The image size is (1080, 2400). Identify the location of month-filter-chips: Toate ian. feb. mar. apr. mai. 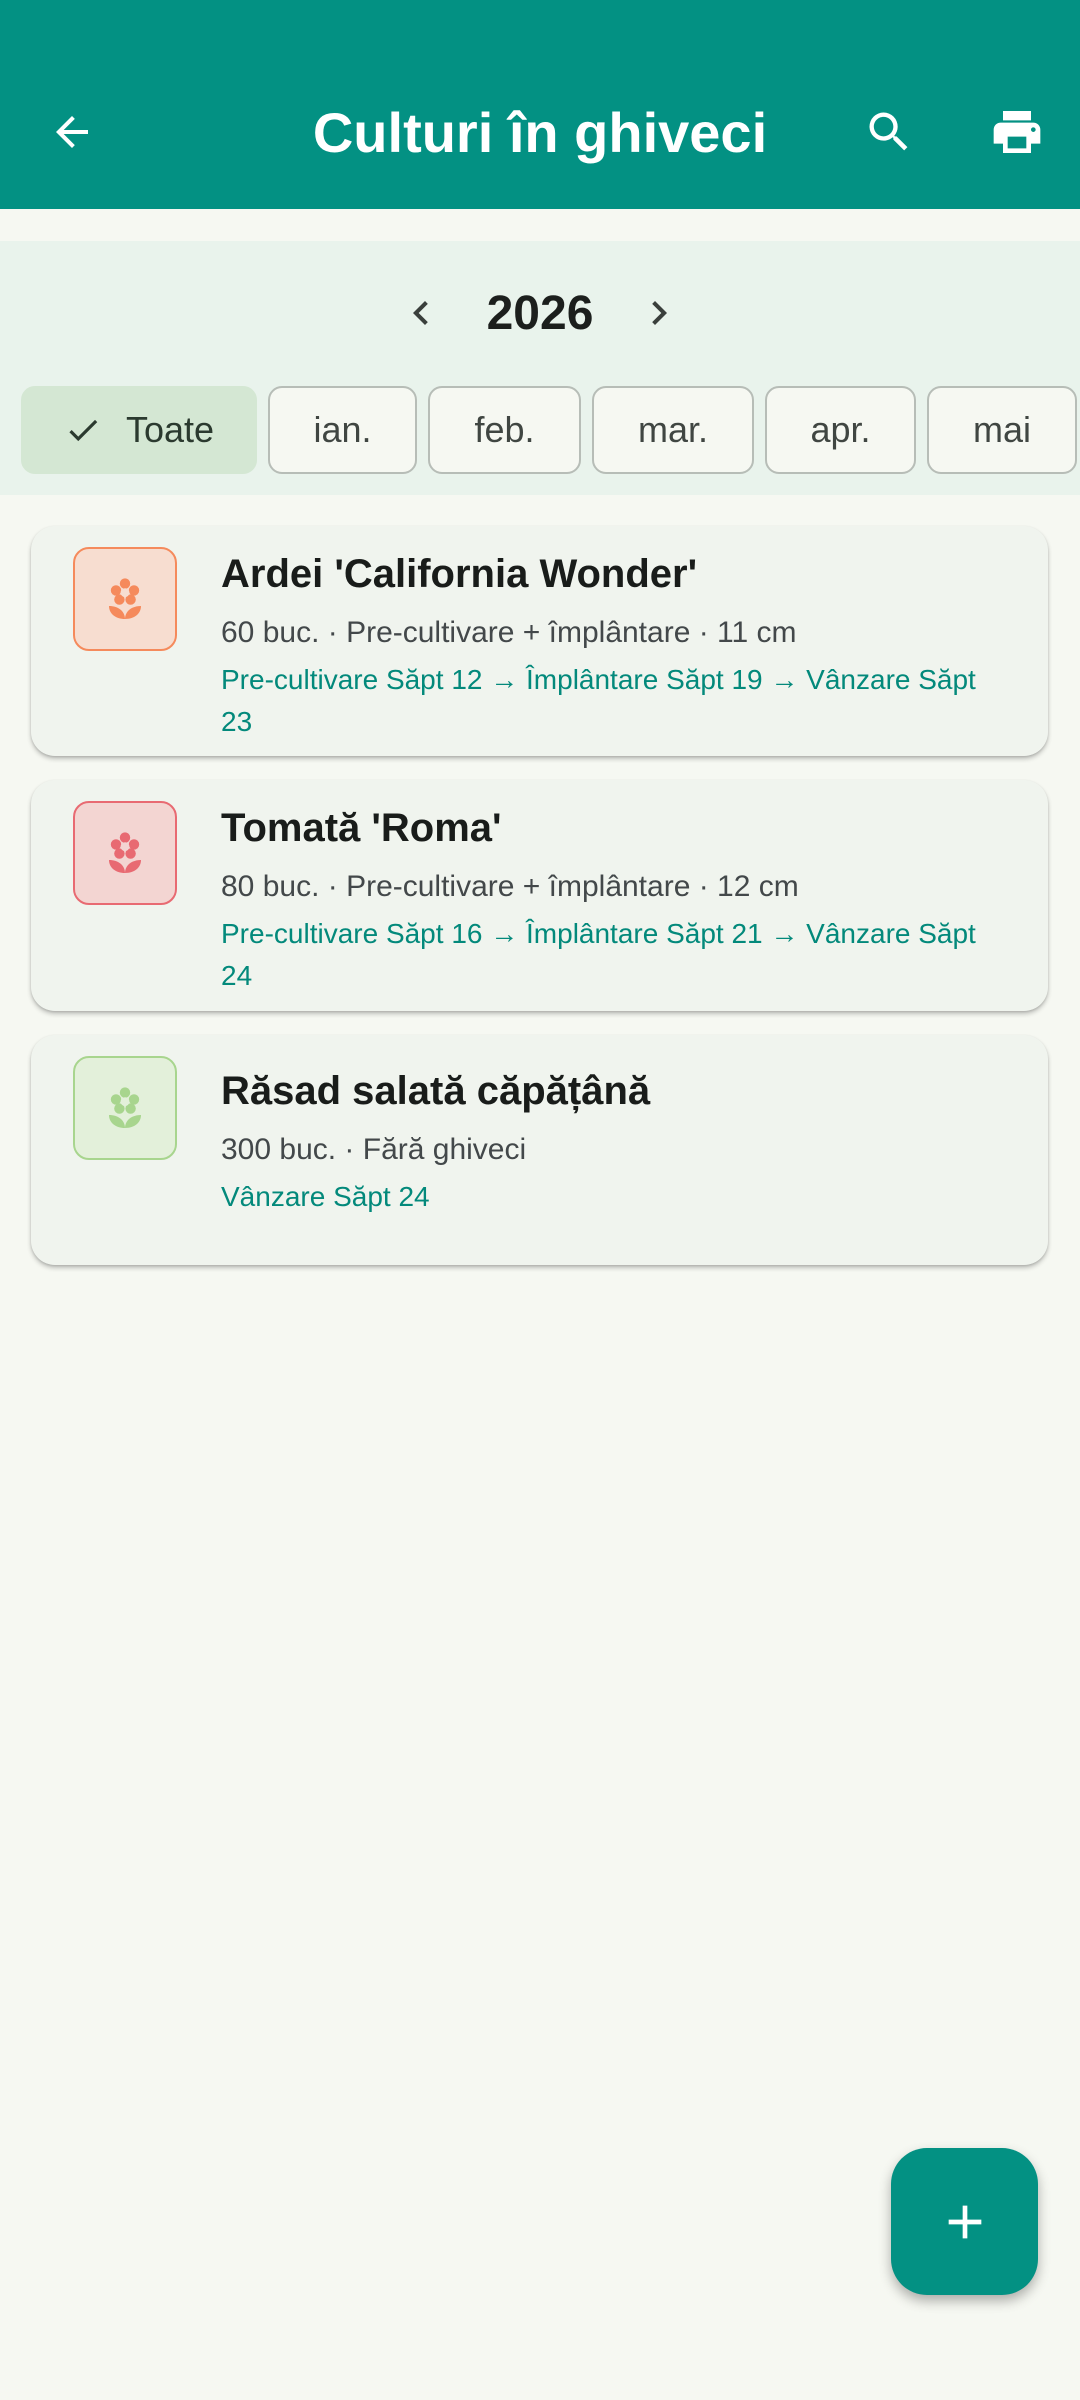
(550, 431).